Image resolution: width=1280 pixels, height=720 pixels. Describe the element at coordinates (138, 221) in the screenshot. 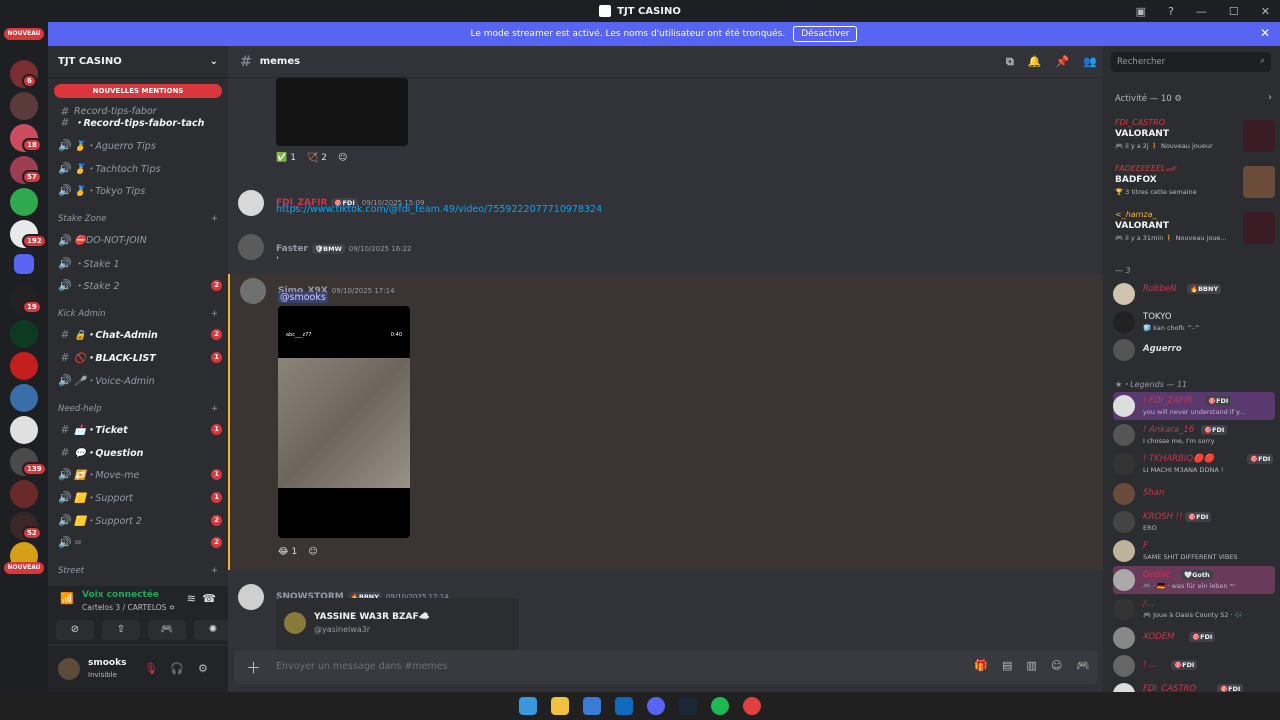

I see `category-stake: Stake Zone +` at that location.